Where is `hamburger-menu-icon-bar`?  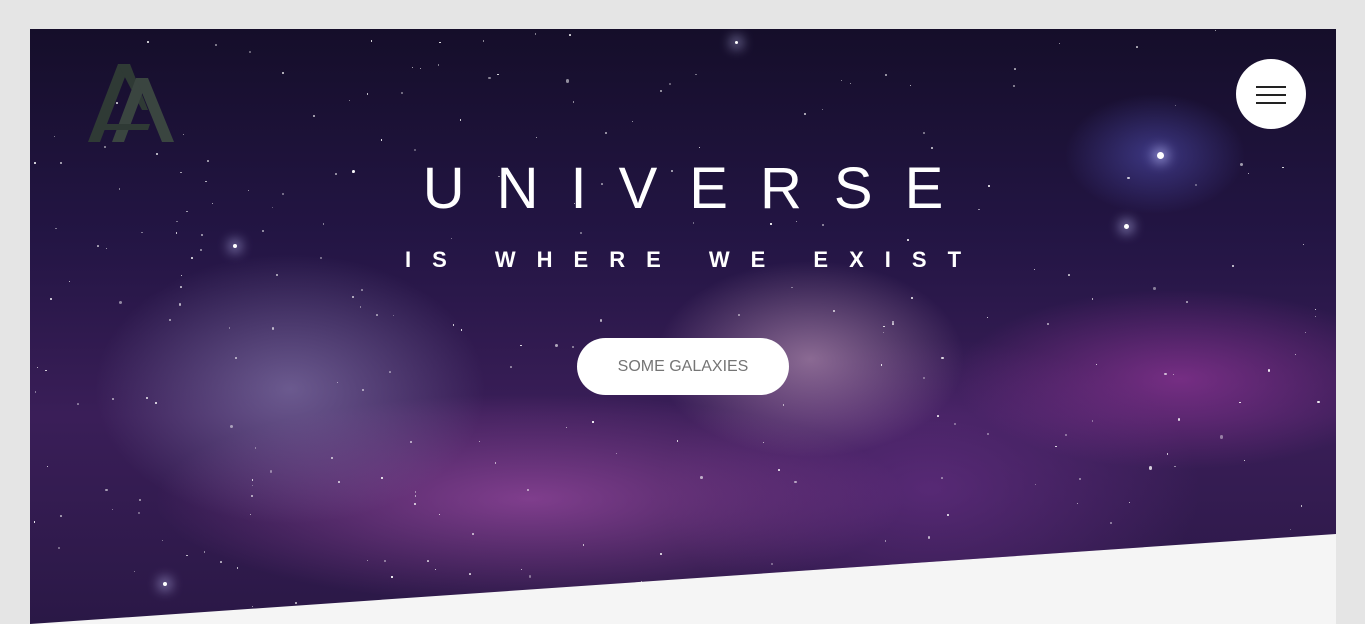
hamburger-menu-icon-bar is located at coordinates (1271, 95).